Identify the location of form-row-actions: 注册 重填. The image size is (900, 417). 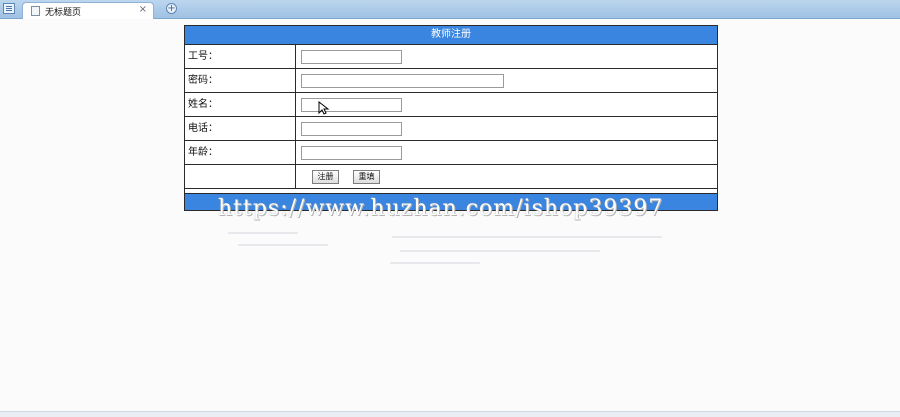
(451, 177).